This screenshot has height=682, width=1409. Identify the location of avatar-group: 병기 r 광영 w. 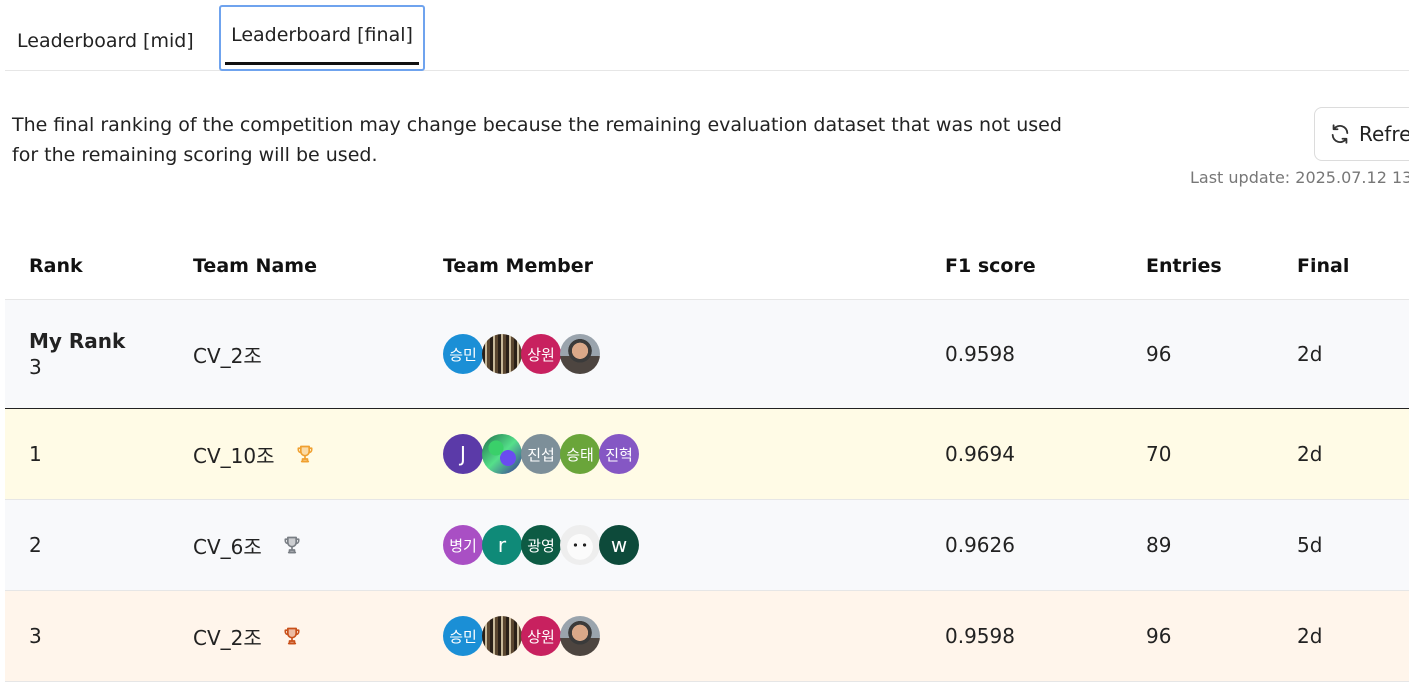
(541, 545).